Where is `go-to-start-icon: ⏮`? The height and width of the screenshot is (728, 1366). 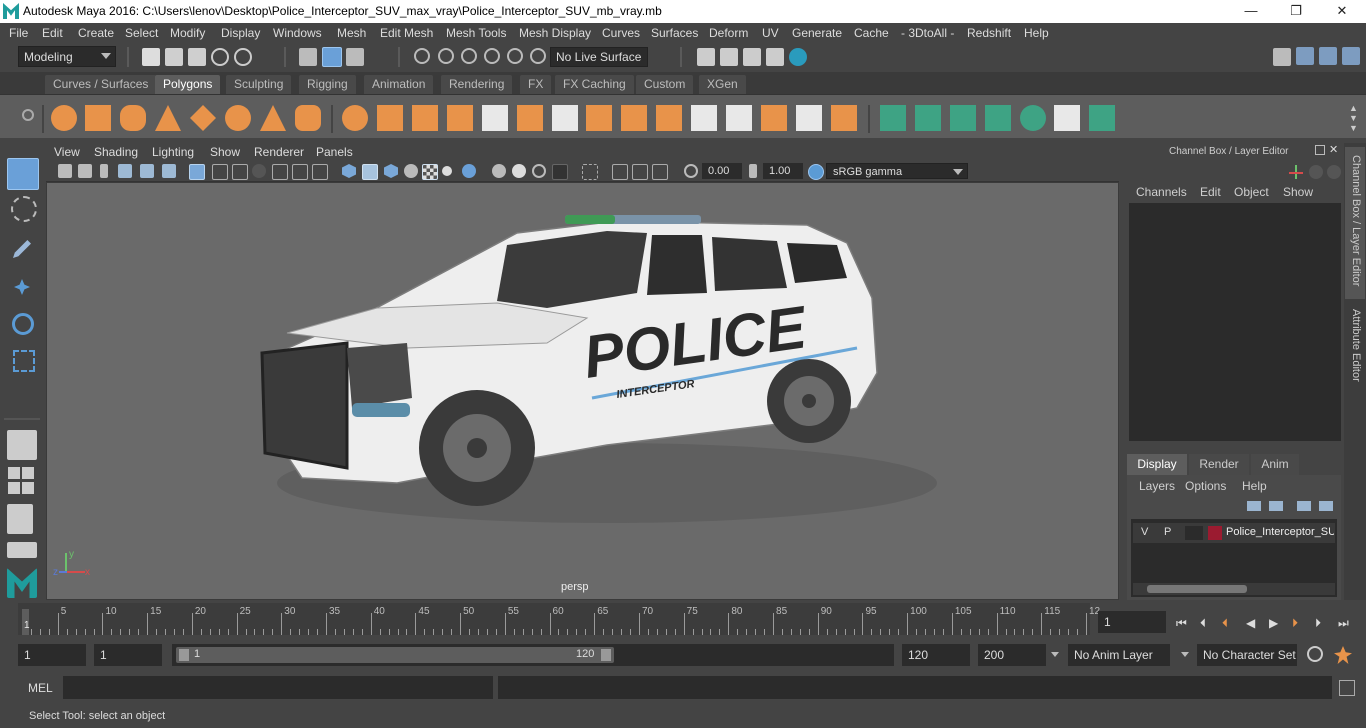 go-to-start-icon: ⏮ is located at coordinates (1181, 623).